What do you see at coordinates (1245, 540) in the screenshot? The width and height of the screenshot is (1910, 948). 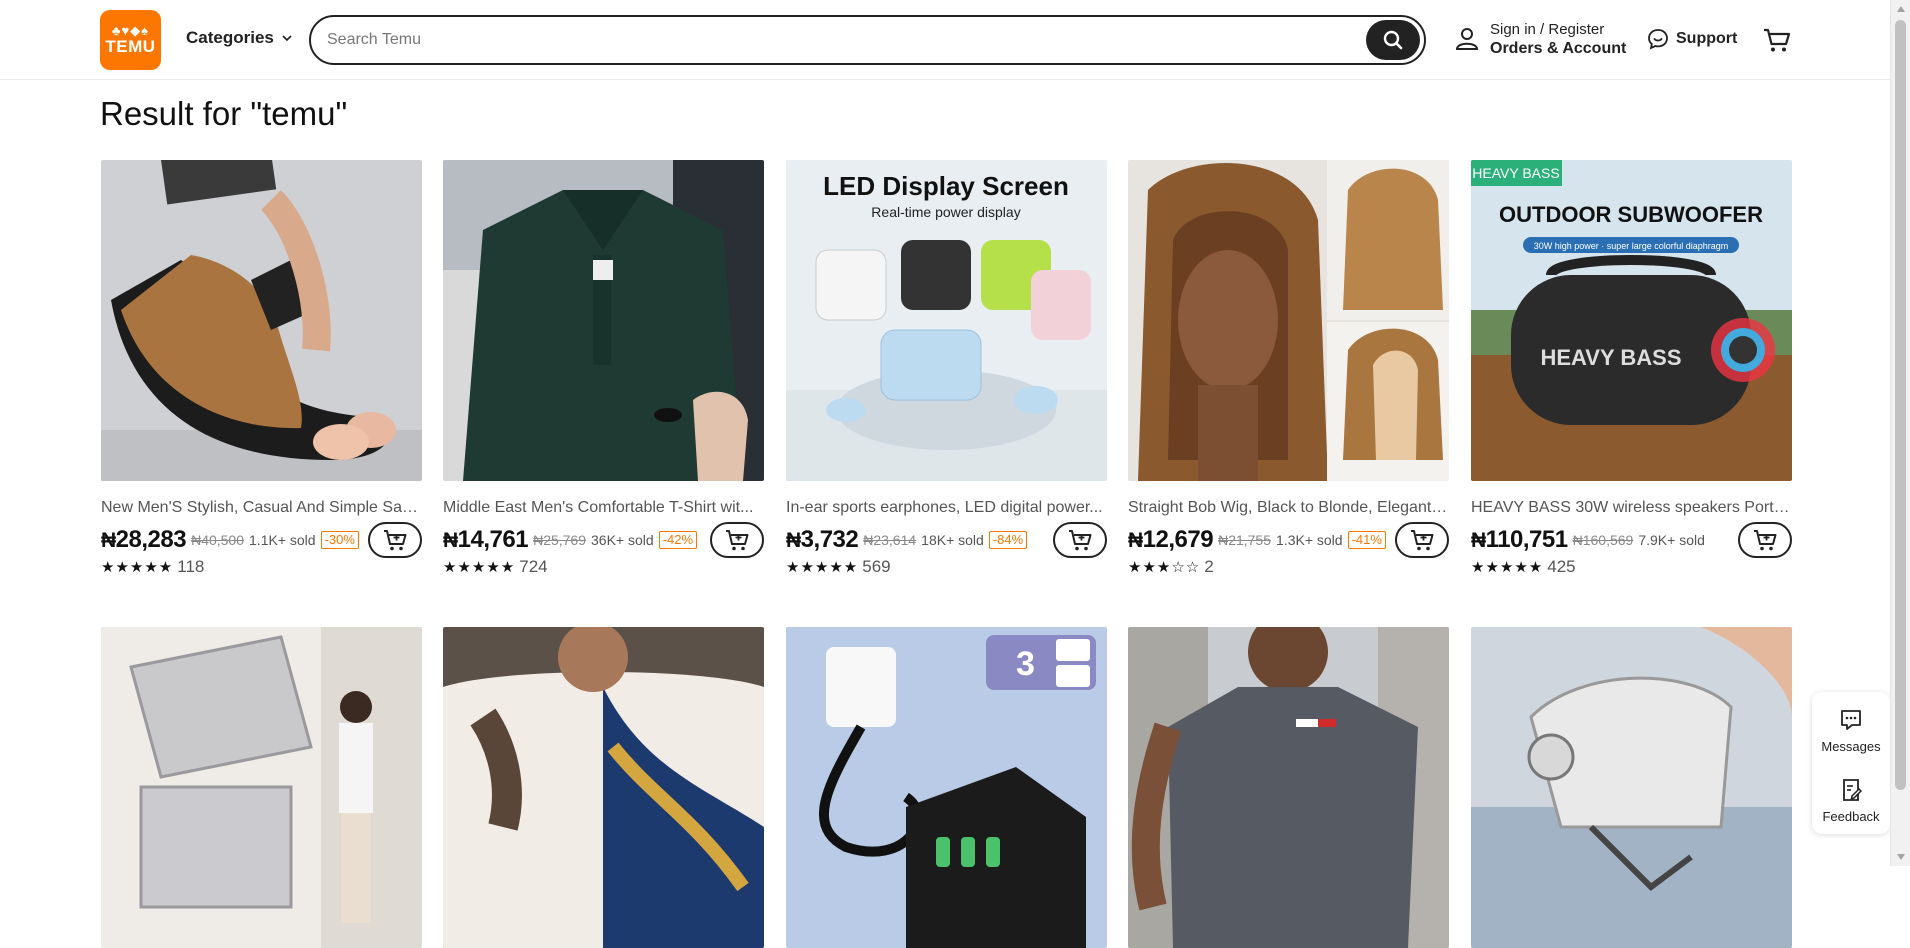 I see `original-price: ₦21,755` at bounding box center [1245, 540].